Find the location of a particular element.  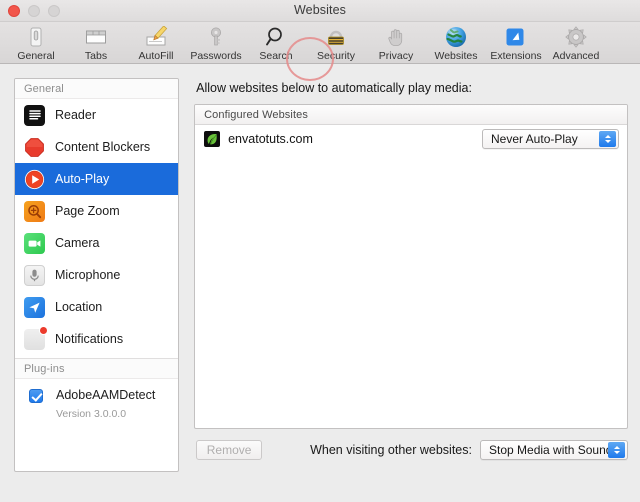

plugin-version: Version 3.0.0.0 is located at coordinates (91, 414).